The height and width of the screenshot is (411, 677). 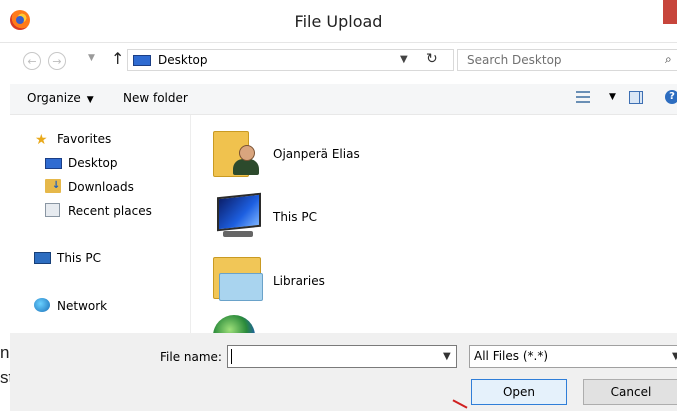 What do you see at coordinates (630, 392) in the screenshot?
I see `cancel-button: Cancel` at bounding box center [630, 392].